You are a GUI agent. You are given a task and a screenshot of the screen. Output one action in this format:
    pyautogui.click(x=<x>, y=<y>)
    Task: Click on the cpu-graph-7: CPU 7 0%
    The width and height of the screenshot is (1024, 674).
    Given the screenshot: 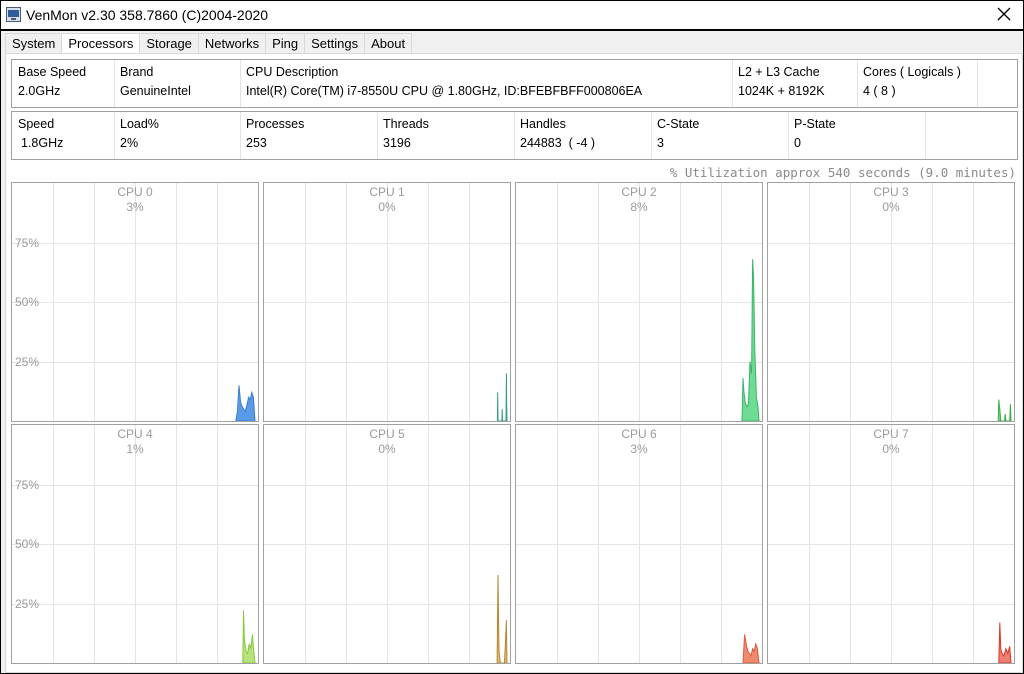 What is the action you would take?
    pyautogui.click(x=891, y=544)
    